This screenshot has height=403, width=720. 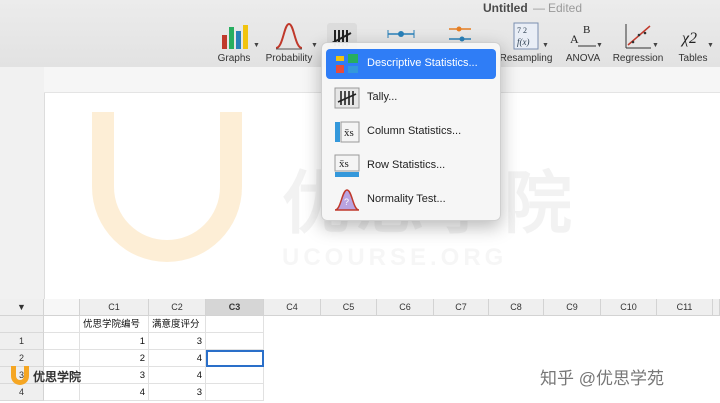 I want to click on normality-test-icon: ?, so click(x=347, y=200).